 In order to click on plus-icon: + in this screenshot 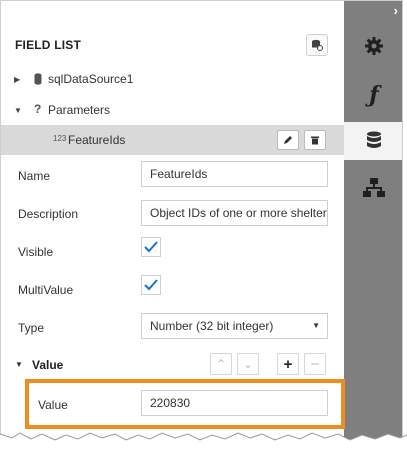, I will do `click(288, 364)`.